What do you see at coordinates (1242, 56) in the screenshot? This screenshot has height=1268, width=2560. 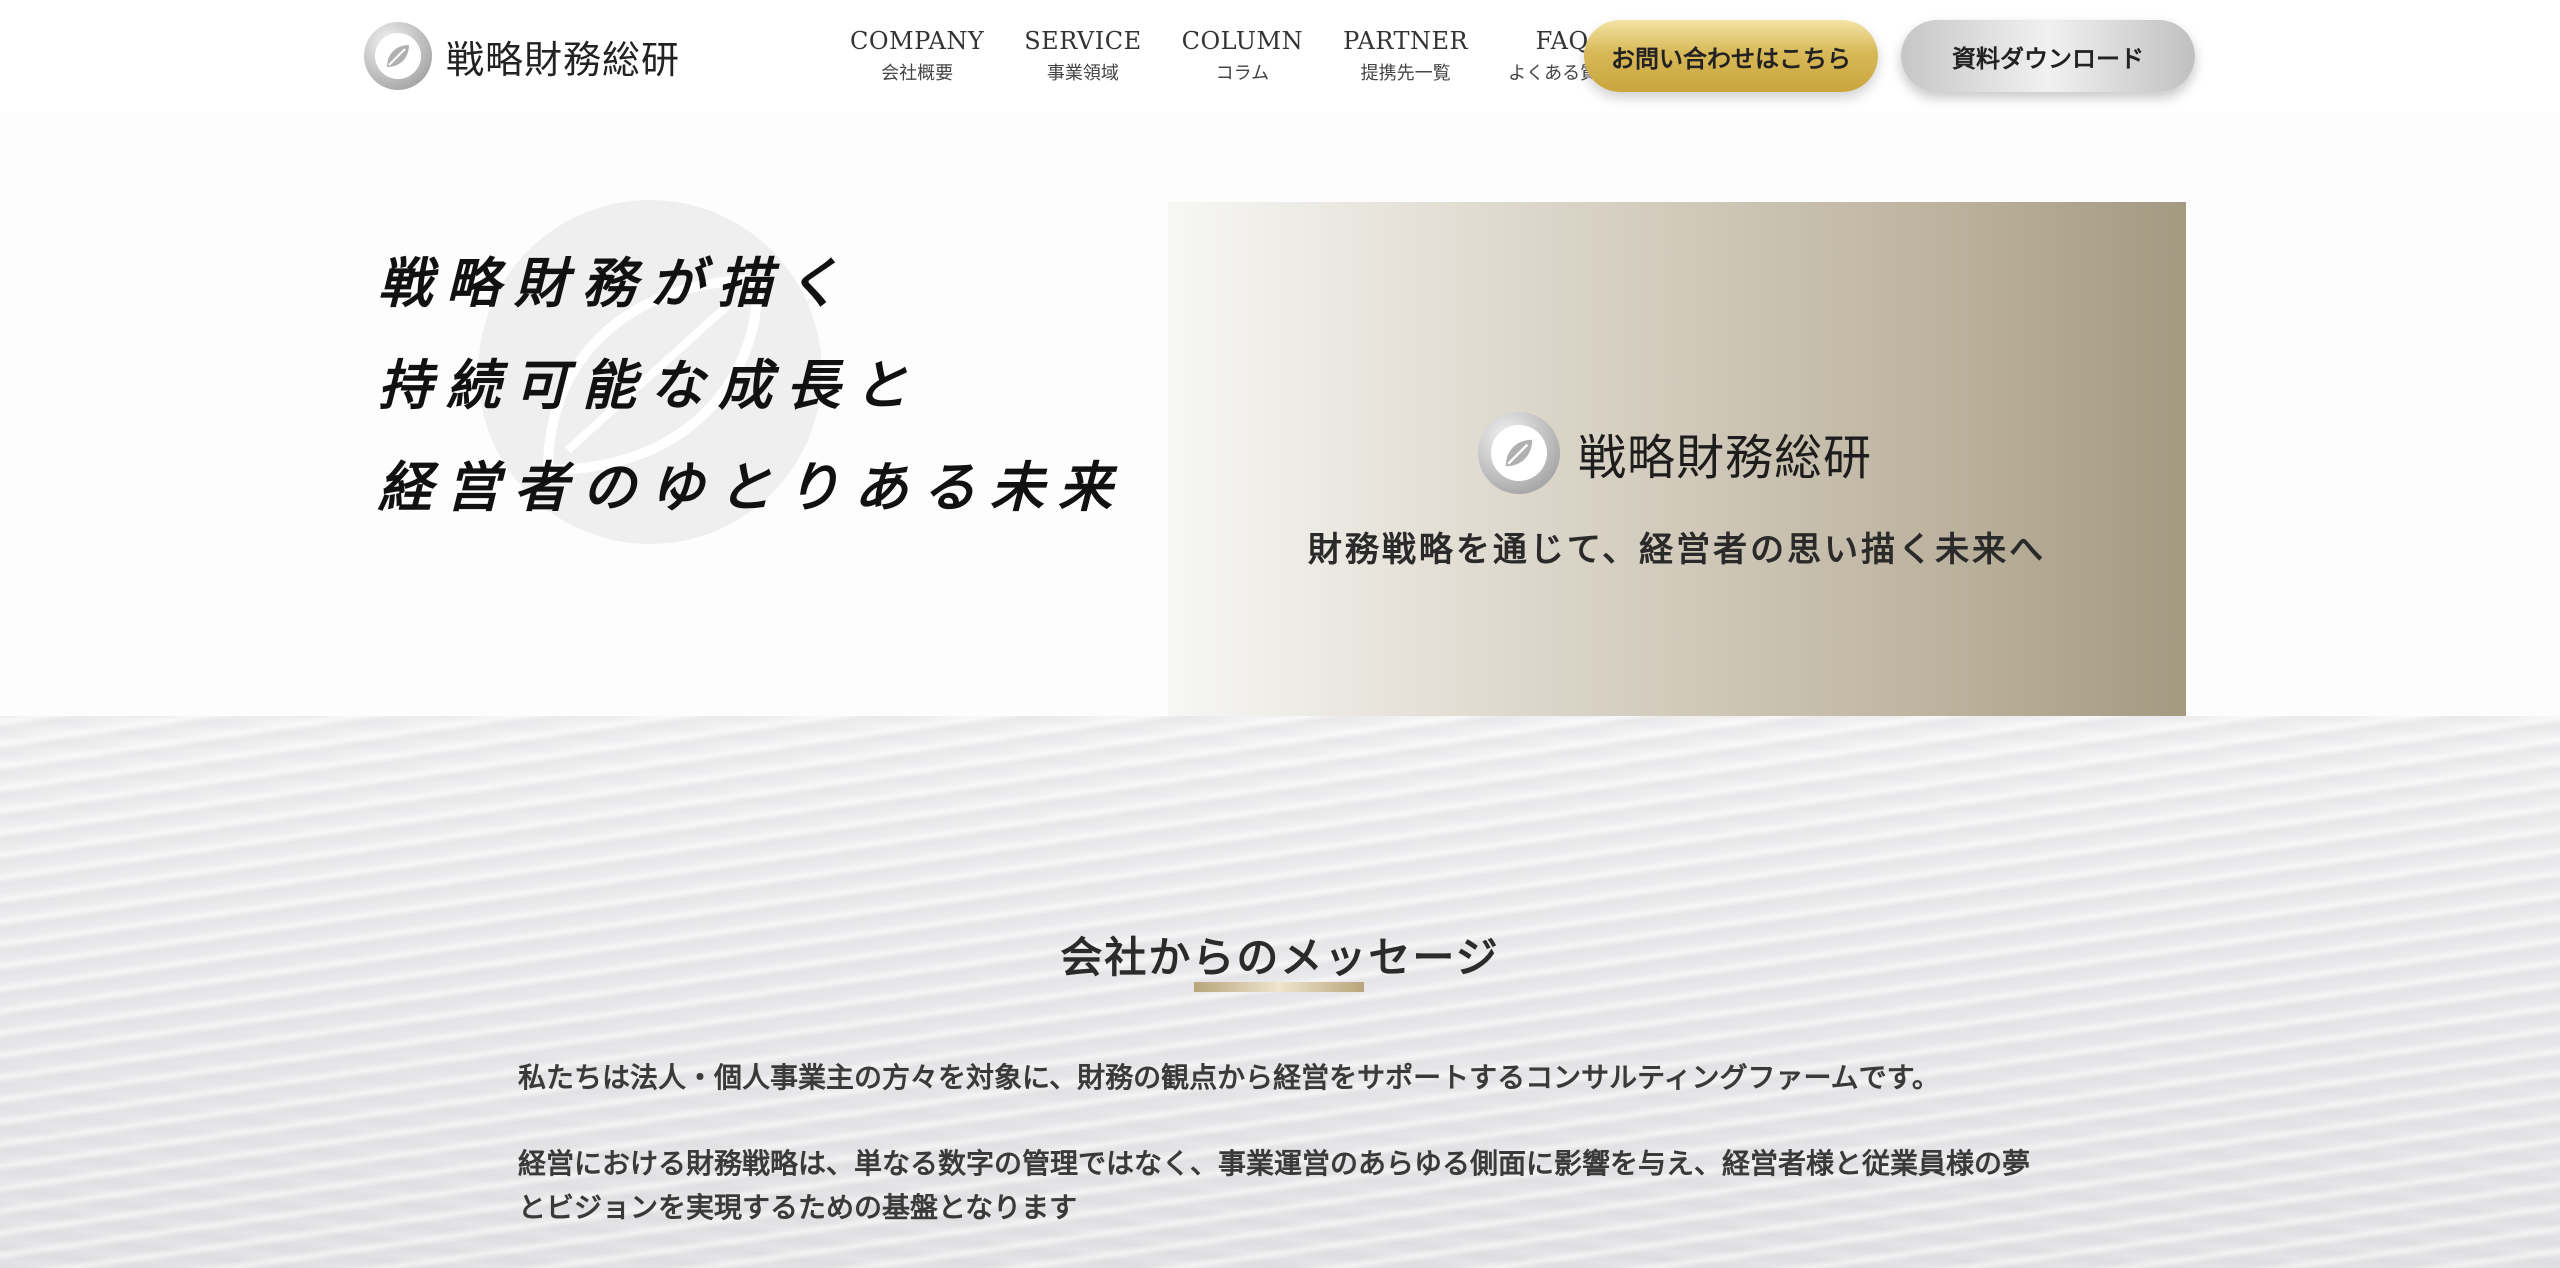 I see `nav-column: COLUMN コラム` at bounding box center [1242, 56].